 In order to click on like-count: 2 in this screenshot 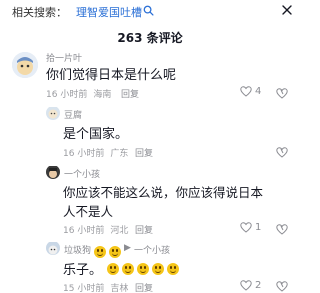, I will do `click(258, 285)`.